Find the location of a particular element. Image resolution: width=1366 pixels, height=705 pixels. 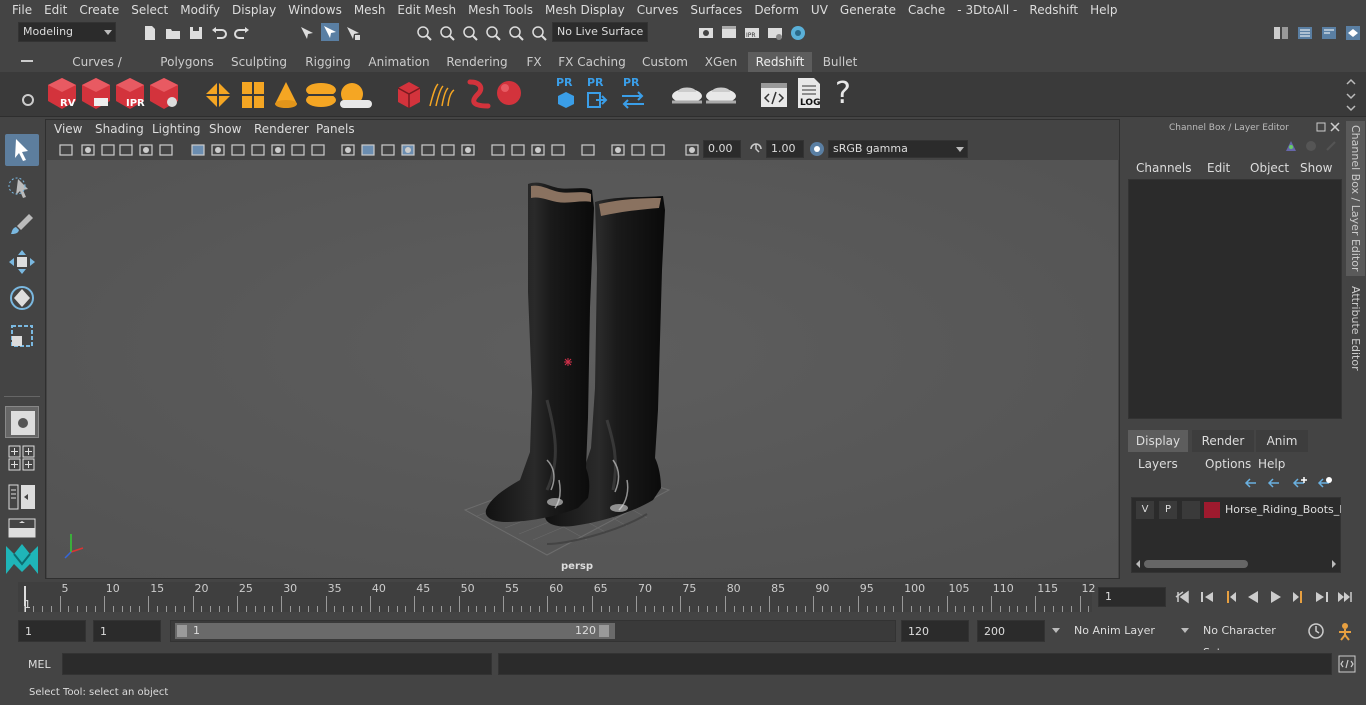

panel-menu-panels: Panels is located at coordinates (335, 129).